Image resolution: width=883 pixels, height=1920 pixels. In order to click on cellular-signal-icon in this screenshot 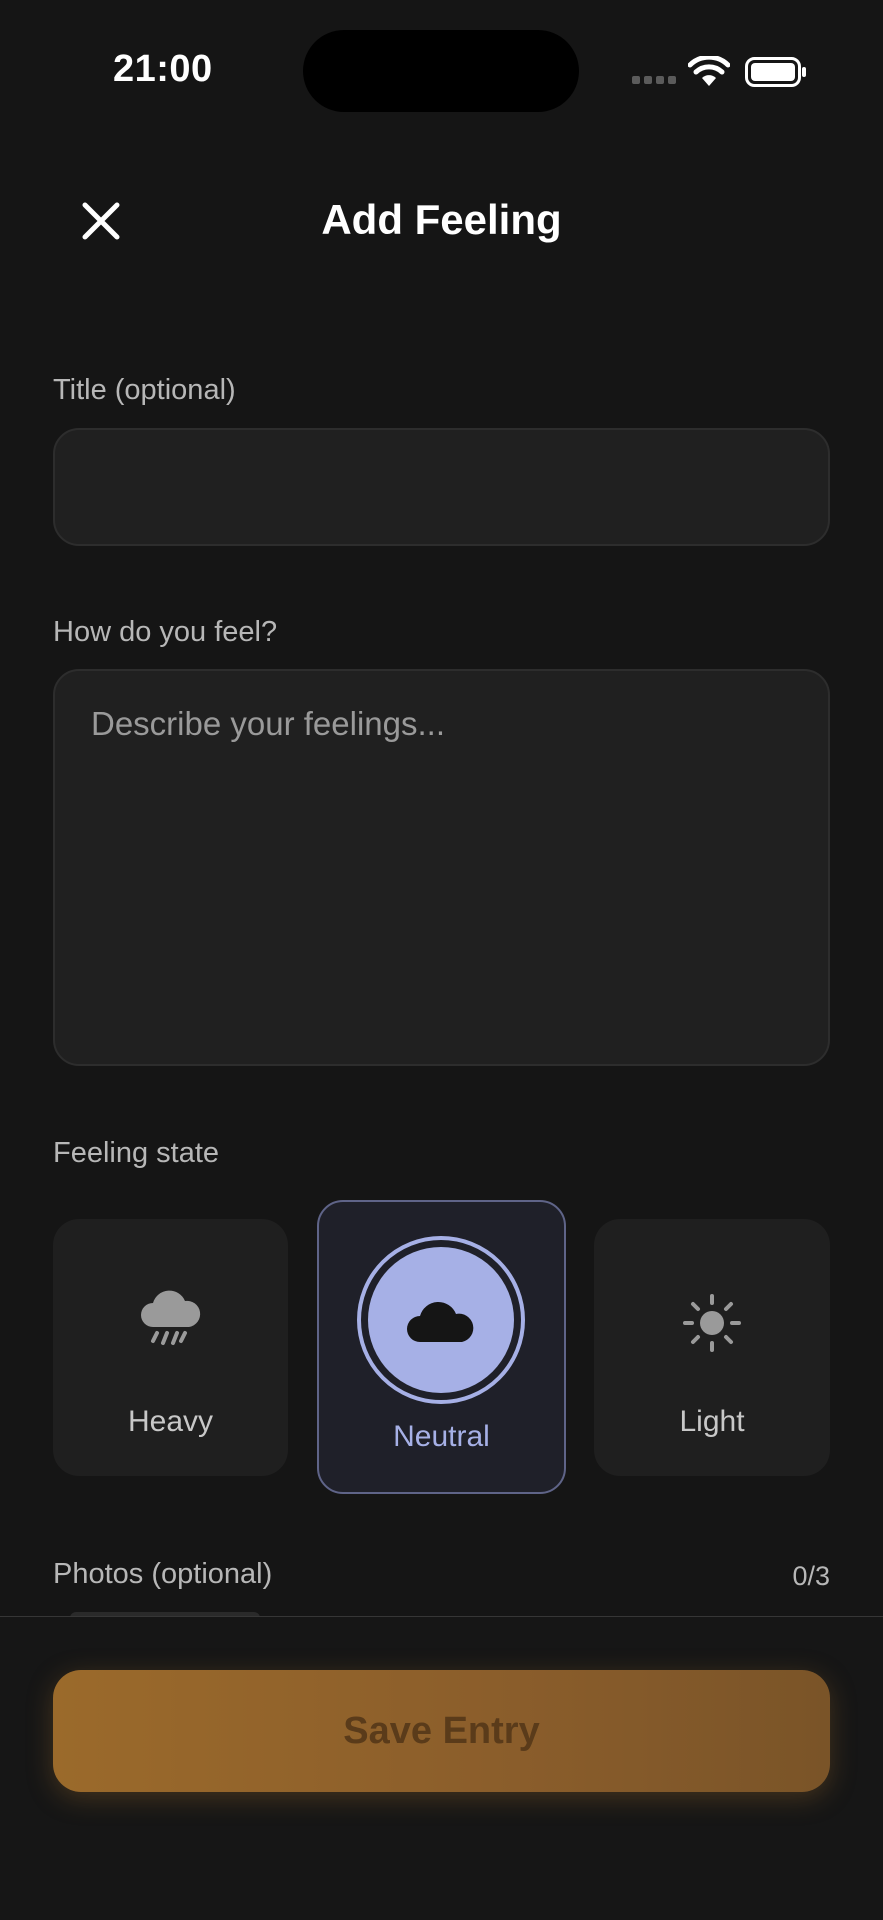, I will do `click(654, 80)`.